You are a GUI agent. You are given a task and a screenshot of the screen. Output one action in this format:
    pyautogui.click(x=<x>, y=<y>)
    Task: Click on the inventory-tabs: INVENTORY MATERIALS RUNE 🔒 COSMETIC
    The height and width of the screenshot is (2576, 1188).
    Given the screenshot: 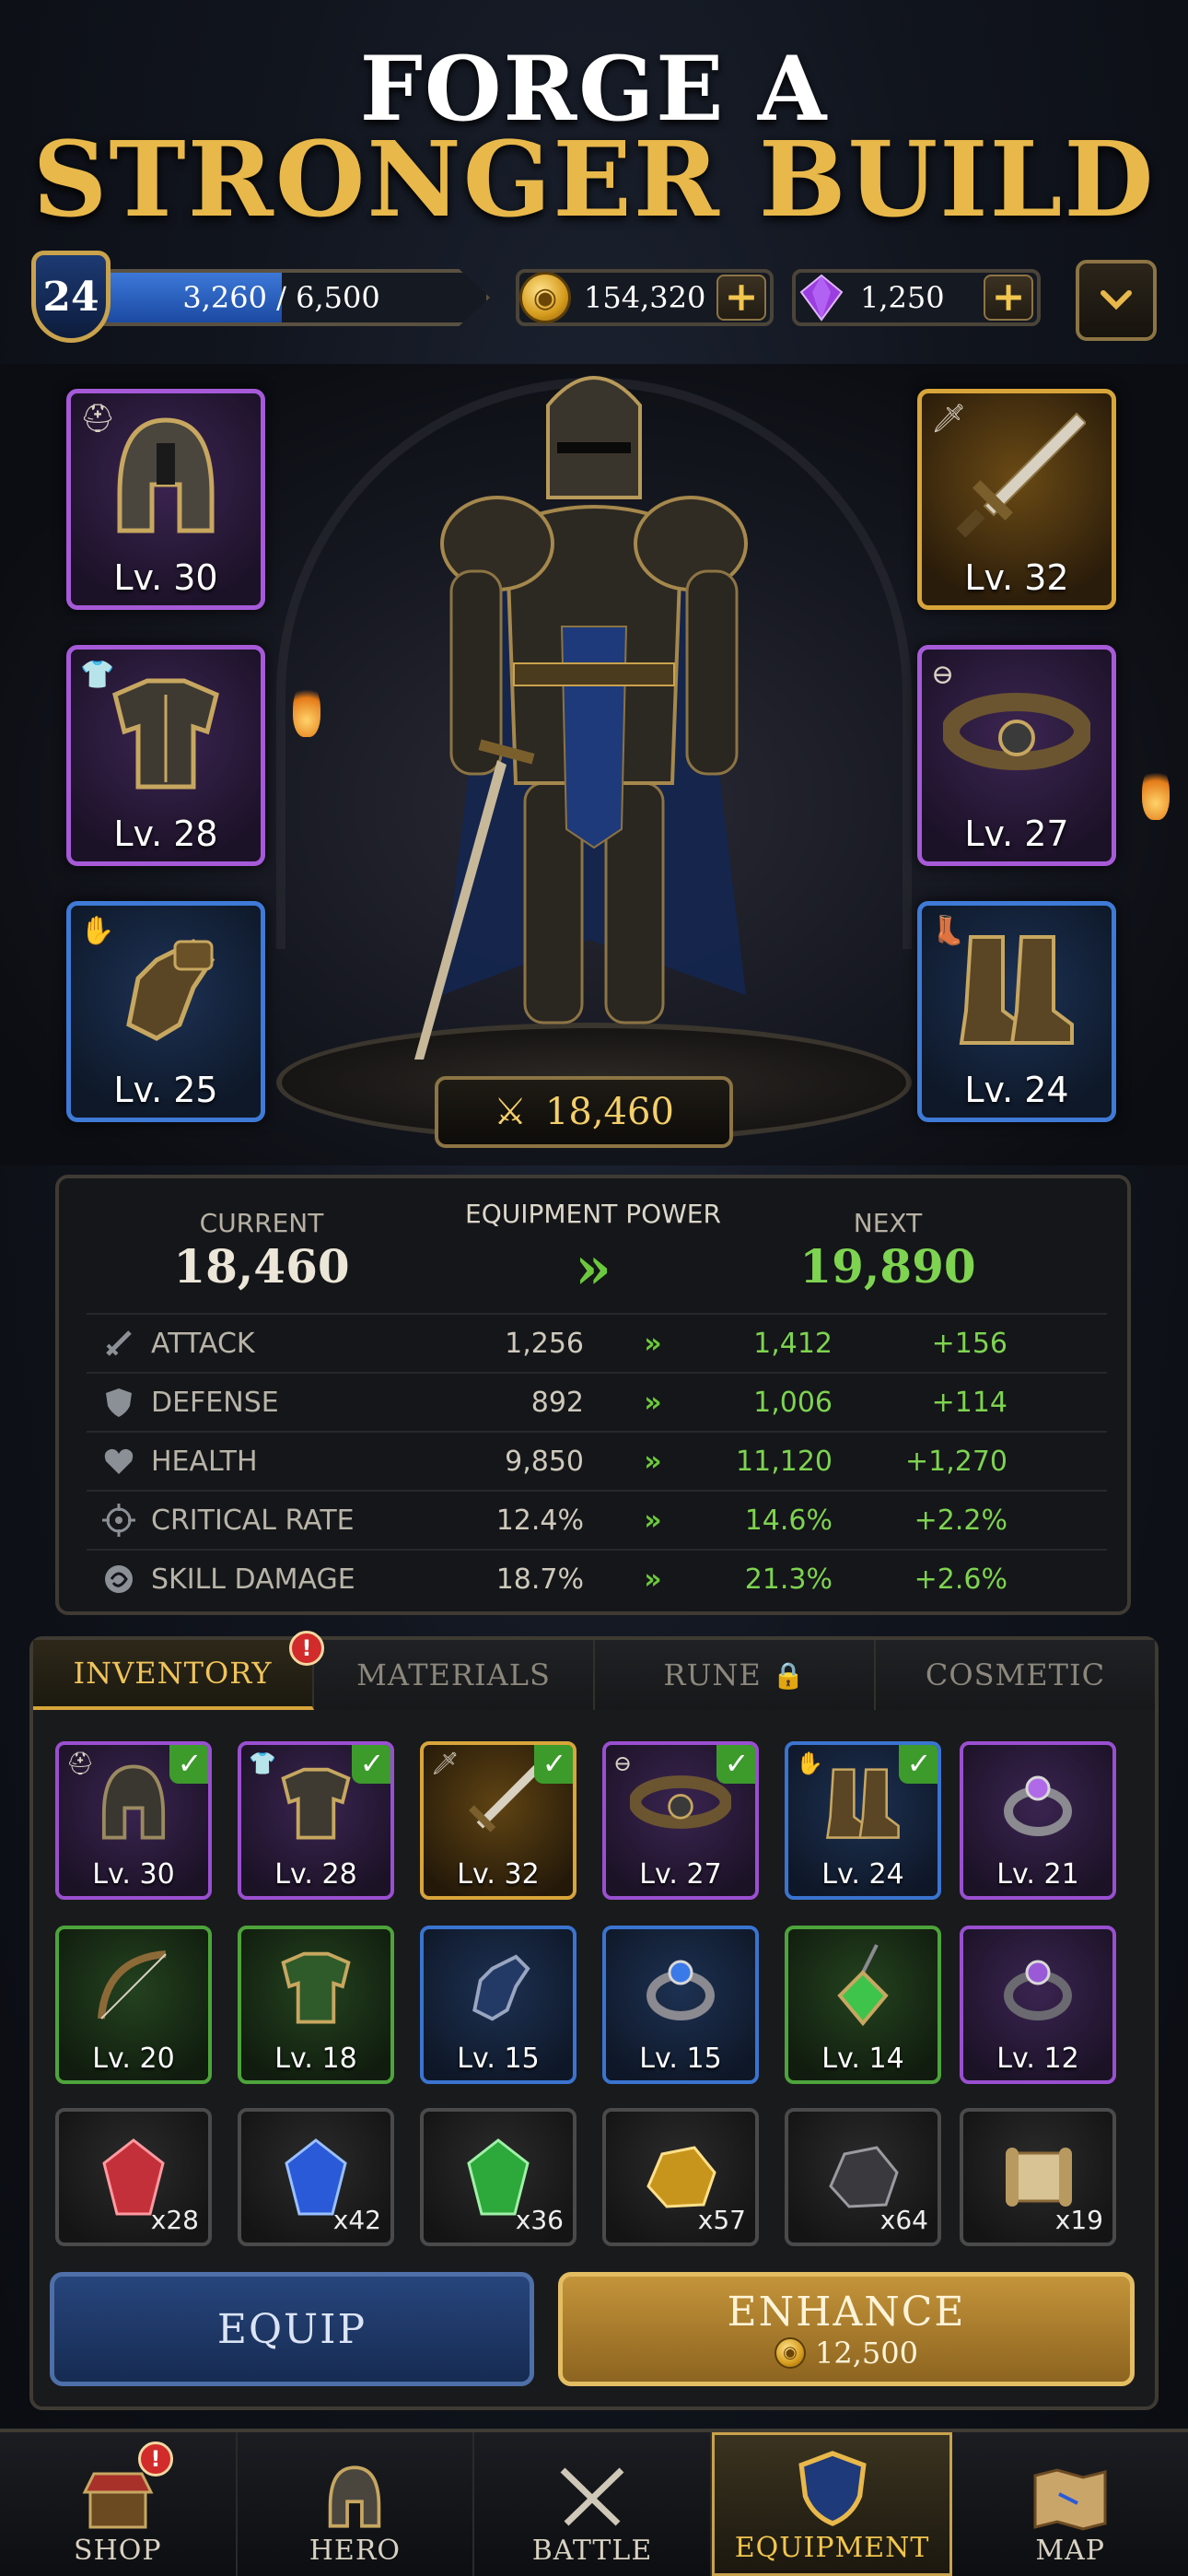 What is the action you would take?
    pyautogui.click(x=594, y=1675)
    